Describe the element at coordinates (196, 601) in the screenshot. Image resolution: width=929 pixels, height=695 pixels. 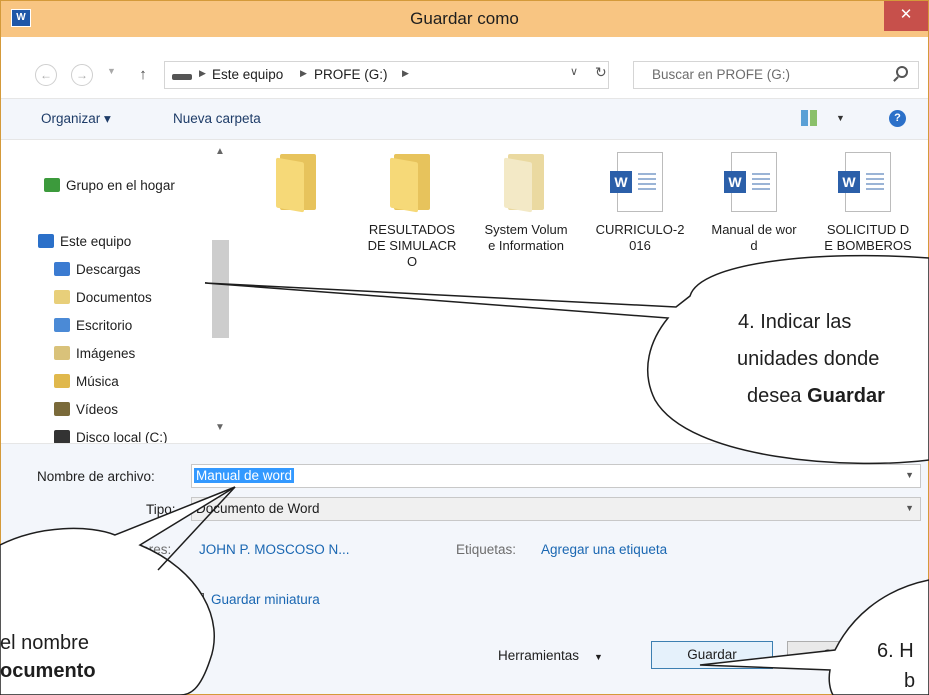
I see `thumbnail-checkbox` at that location.